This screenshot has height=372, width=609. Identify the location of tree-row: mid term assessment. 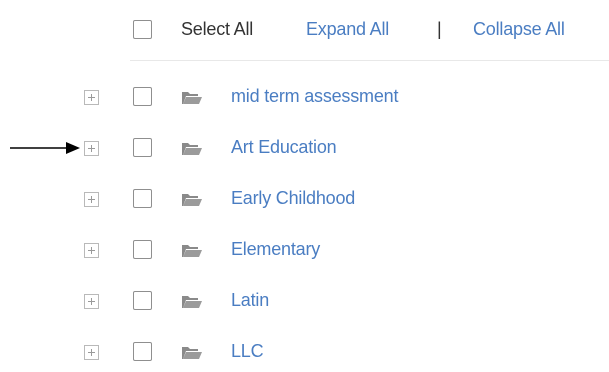
(304, 97).